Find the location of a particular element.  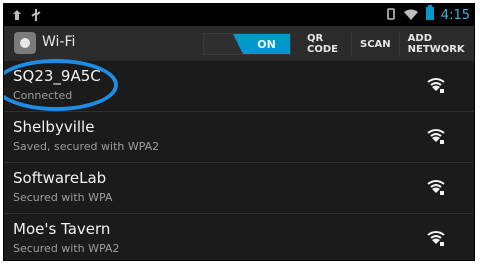

network-status: Secured with WPA2 is located at coordinates (66, 248).